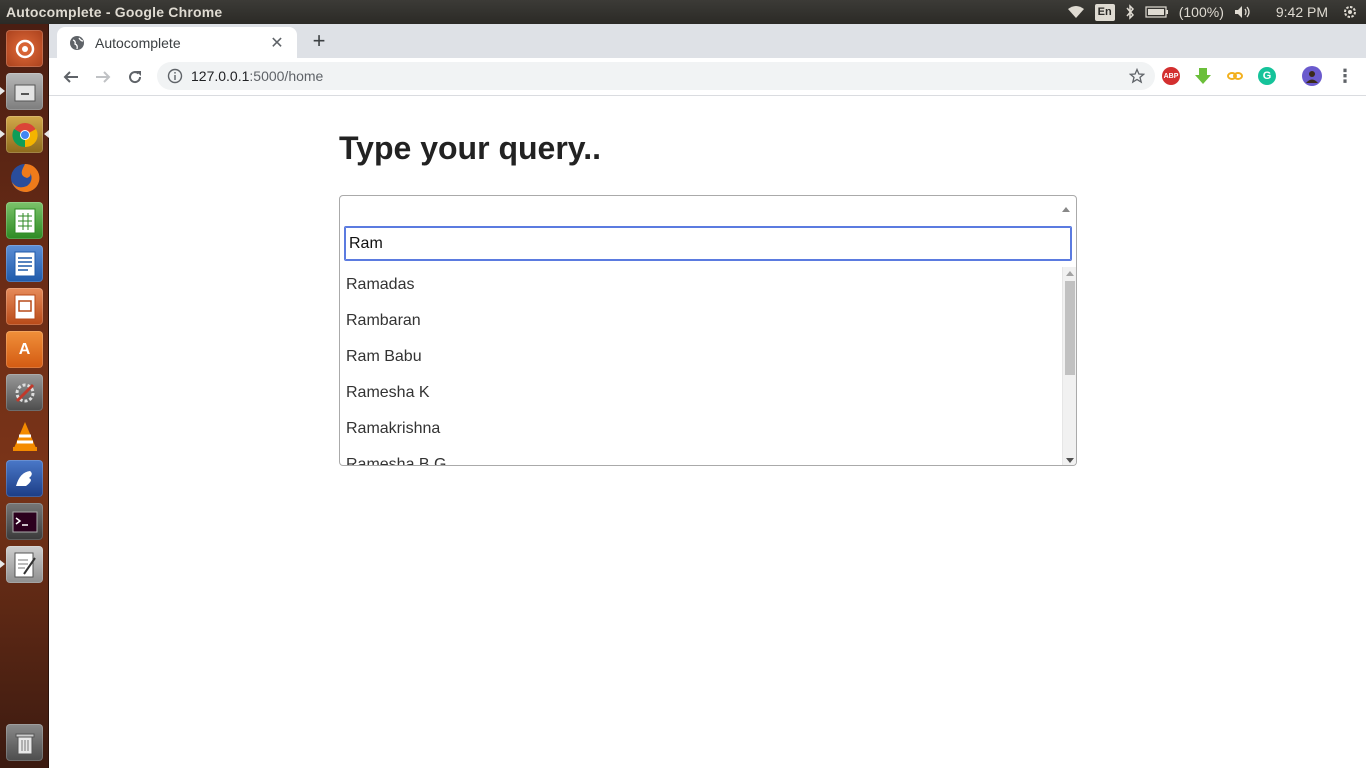 This screenshot has width=1366, height=768. I want to click on tab-strip: Autocomplete ✕ +, so click(707, 41).